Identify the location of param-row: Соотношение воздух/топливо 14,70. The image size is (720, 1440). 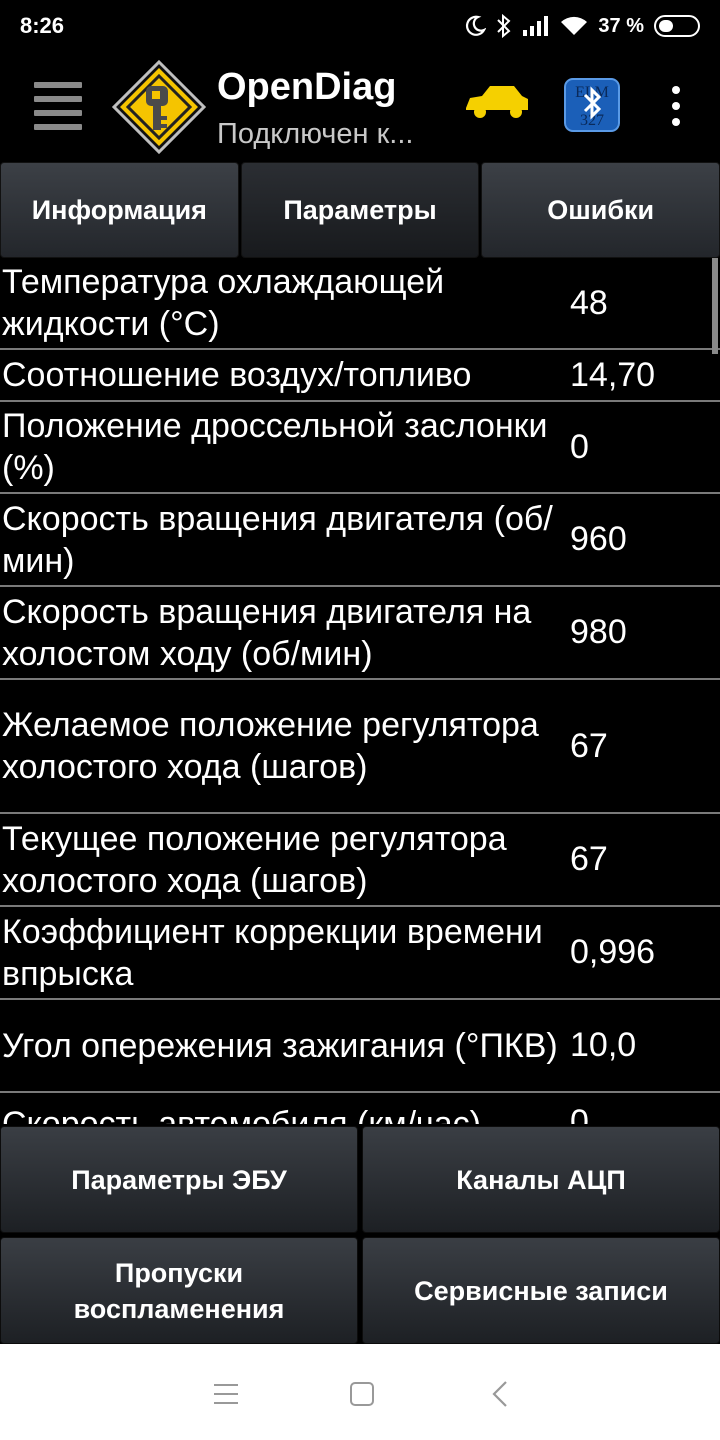
(360, 376).